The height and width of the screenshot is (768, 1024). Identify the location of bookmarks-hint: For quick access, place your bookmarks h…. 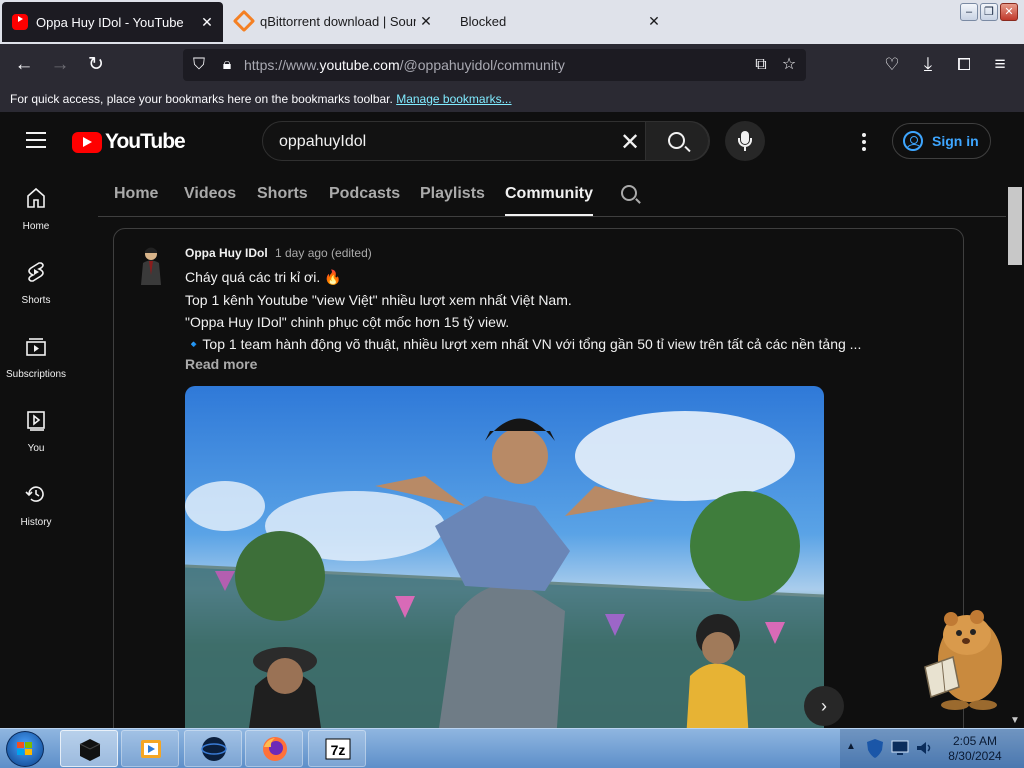
(201, 99).